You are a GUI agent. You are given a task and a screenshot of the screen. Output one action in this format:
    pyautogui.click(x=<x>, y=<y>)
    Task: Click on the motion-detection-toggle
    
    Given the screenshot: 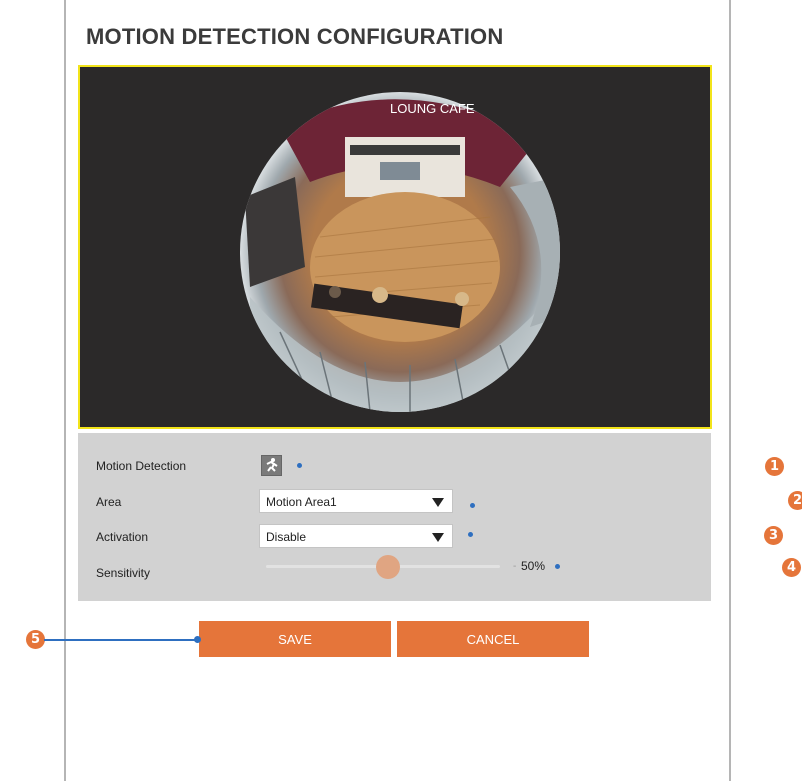 What is the action you would take?
    pyautogui.click(x=271, y=465)
    